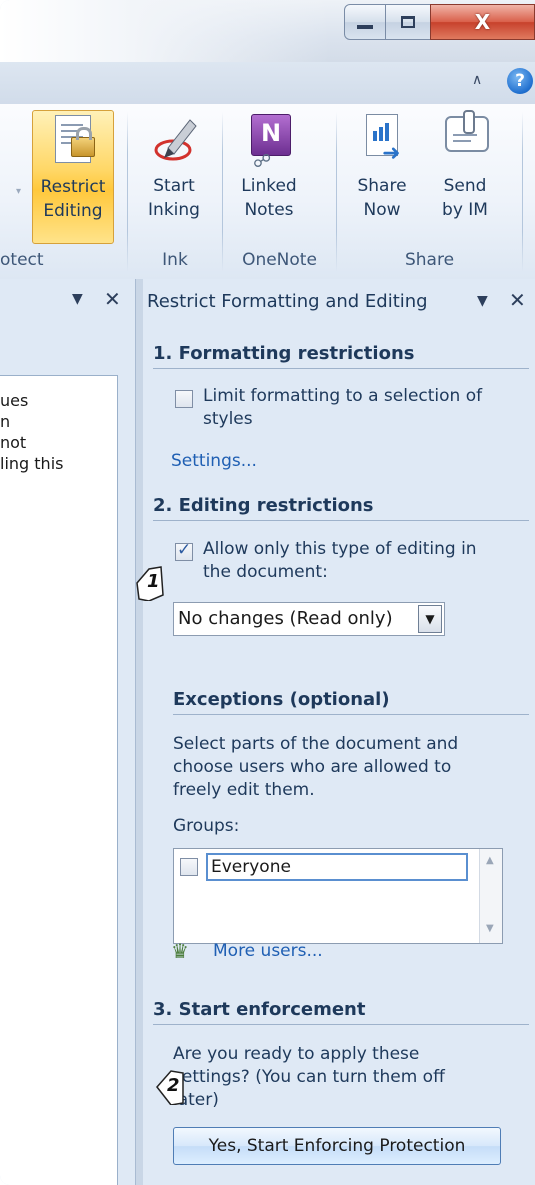 Image resolution: width=535 pixels, height=1185 pixels. I want to click on exceptions-heading: Exceptions (optional), so click(351, 702).